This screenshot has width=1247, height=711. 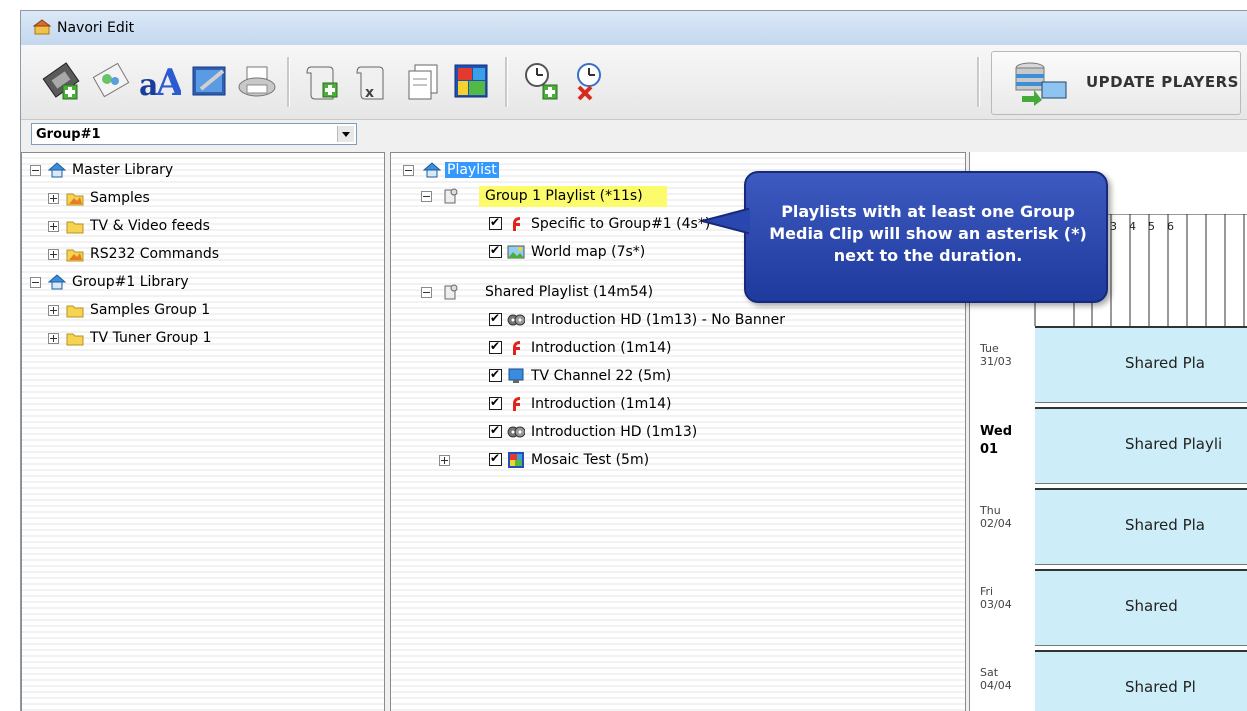 What do you see at coordinates (996, 431) in the screenshot?
I see `day-name: Wed` at bounding box center [996, 431].